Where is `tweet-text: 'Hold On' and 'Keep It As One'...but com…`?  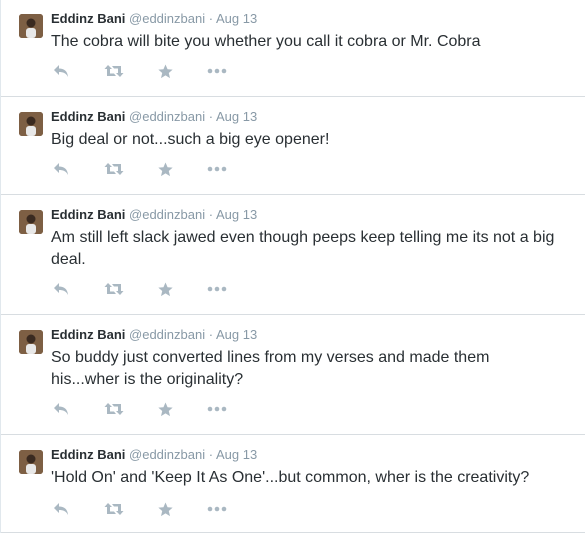
tweet-text: 'Hold On' and 'Keep It As One'...but com… is located at coordinates (290, 477).